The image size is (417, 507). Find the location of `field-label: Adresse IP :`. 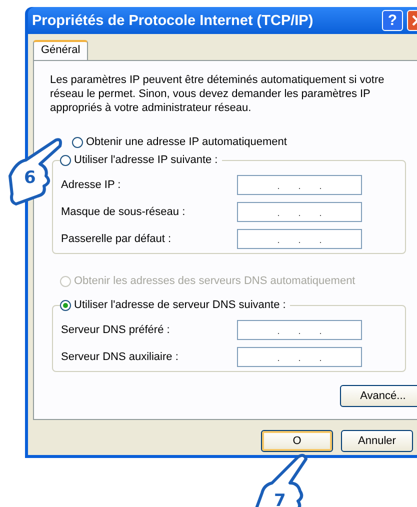

field-label: Adresse IP : is located at coordinates (91, 185).